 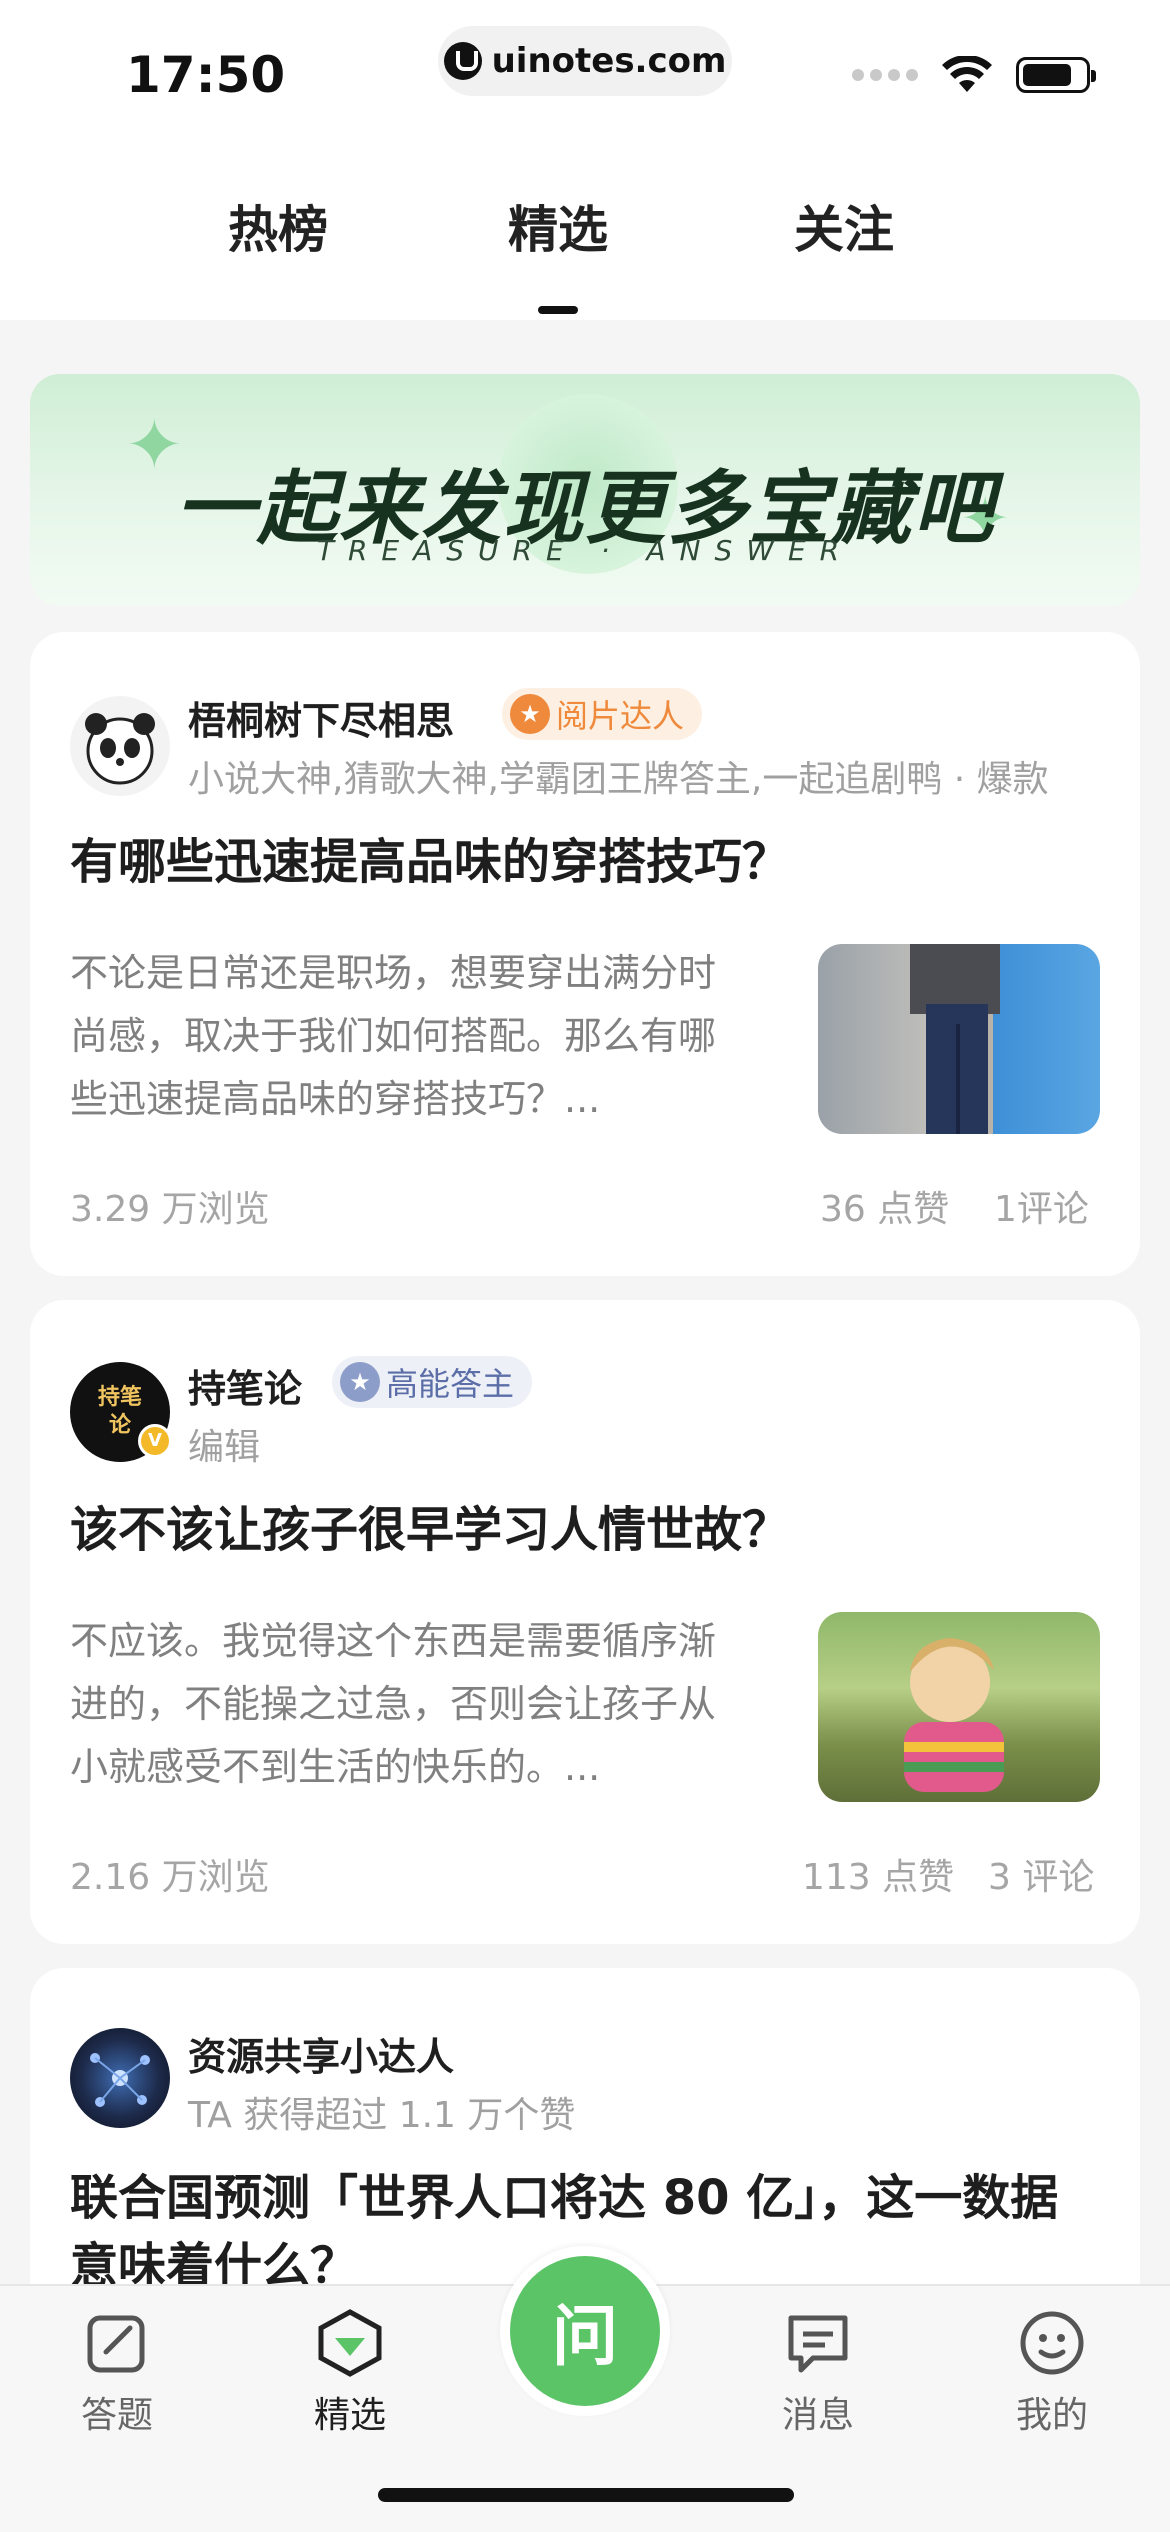 What do you see at coordinates (878, 1874) in the screenshot?
I see `like-count: 113 点赞` at bounding box center [878, 1874].